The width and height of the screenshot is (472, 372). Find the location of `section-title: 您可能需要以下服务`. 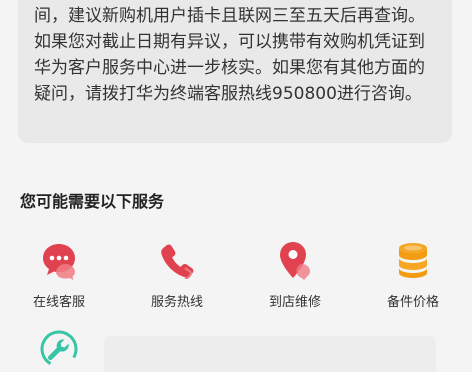

section-title: 您可能需要以下服务 is located at coordinates (92, 201).